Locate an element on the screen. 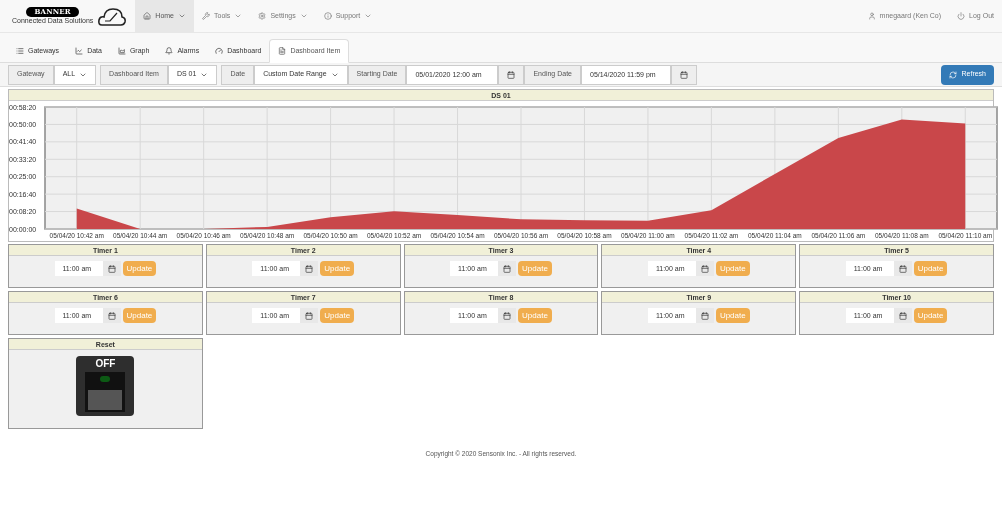 The height and width of the screenshot is (532, 1002). cloud-icon is located at coordinates (112, 16).